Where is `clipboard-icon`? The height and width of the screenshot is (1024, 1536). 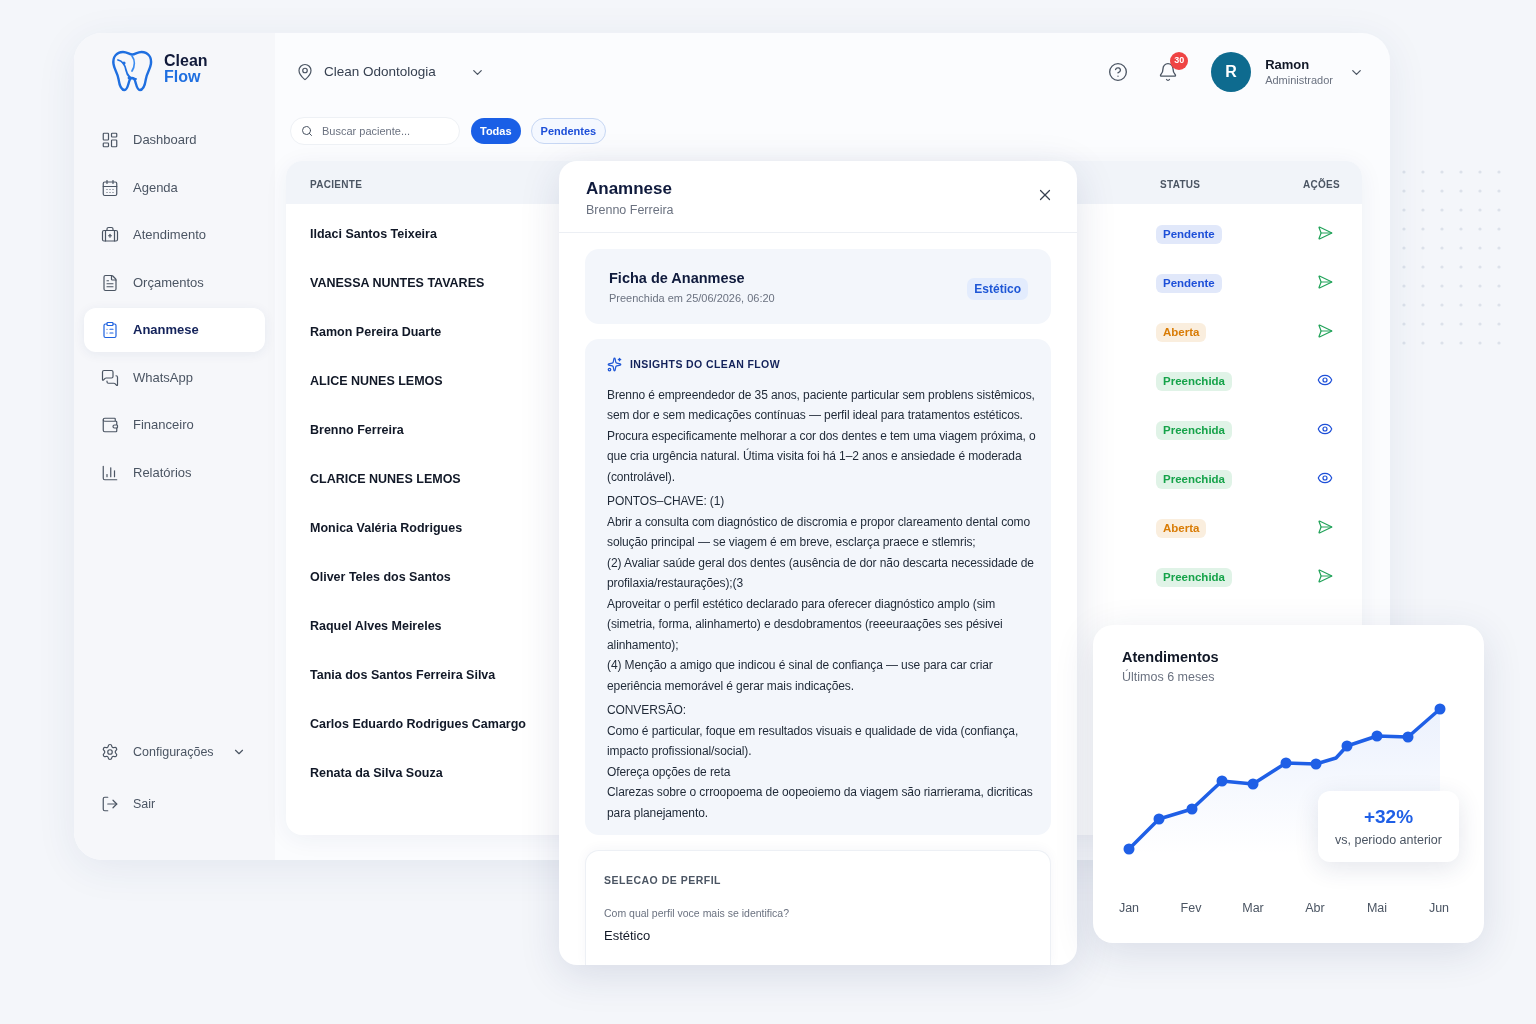 clipboard-icon is located at coordinates (110, 330).